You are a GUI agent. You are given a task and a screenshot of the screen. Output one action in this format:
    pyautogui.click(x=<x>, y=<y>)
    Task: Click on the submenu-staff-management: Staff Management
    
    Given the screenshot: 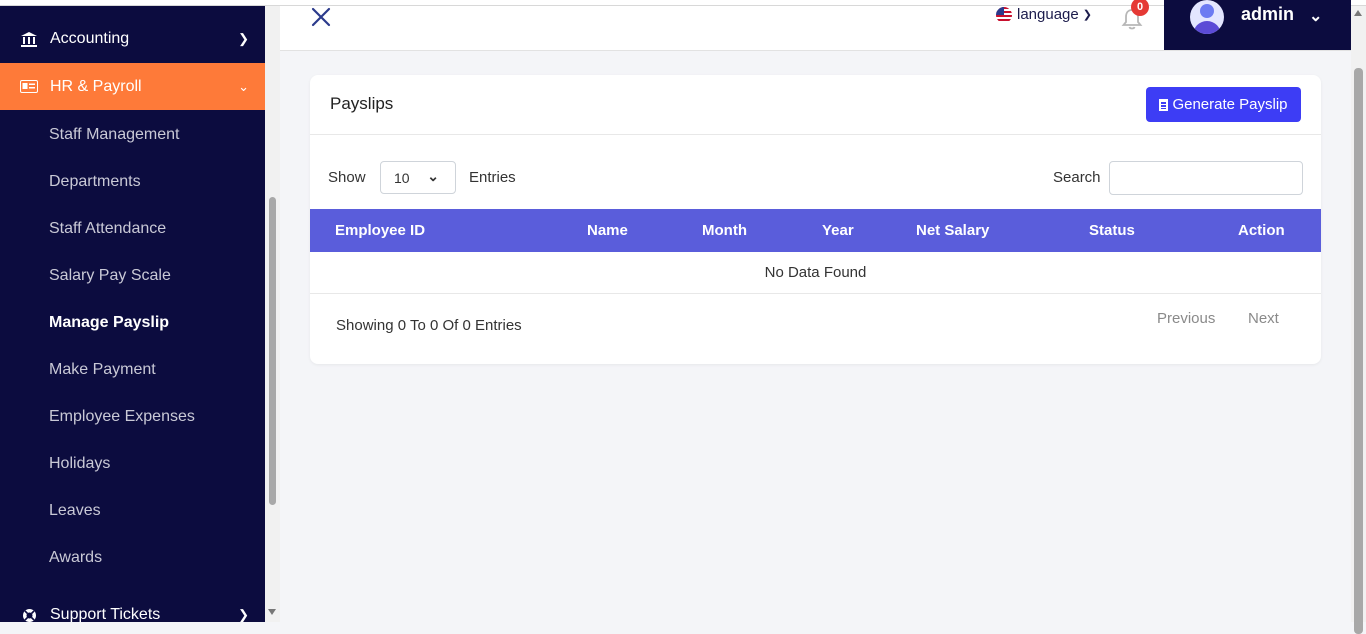 What is the action you would take?
    pyautogui.click(x=114, y=135)
    